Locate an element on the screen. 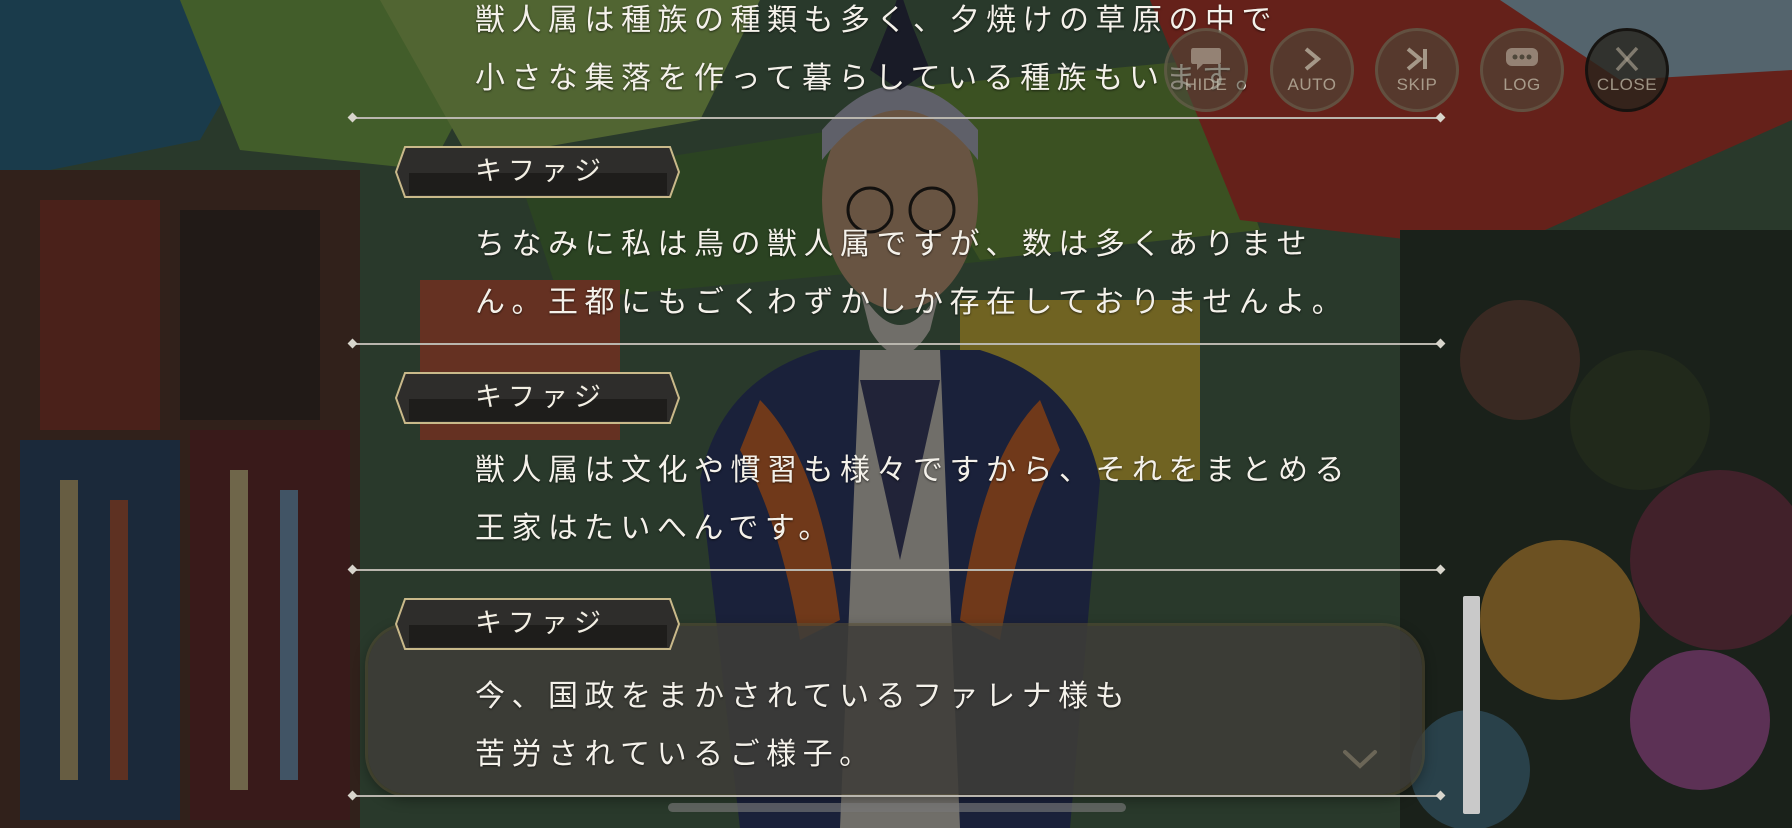 This screenshot has width=1792, height=828. log-message-line: 王家はたいへんです。 is located at coordinates (655, 528).